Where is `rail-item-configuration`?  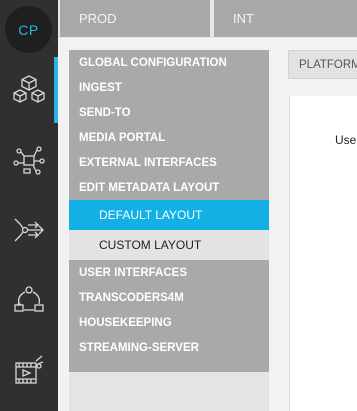 rail-item-configuration is located at coordinates (29, 90).